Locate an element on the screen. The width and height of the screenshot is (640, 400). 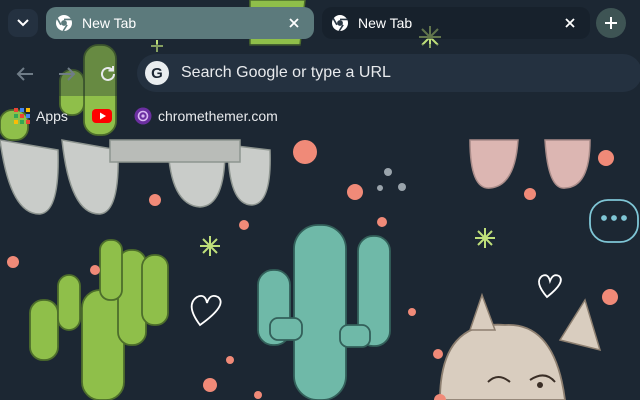
new-tab-button is located at coordinates (611, 23).